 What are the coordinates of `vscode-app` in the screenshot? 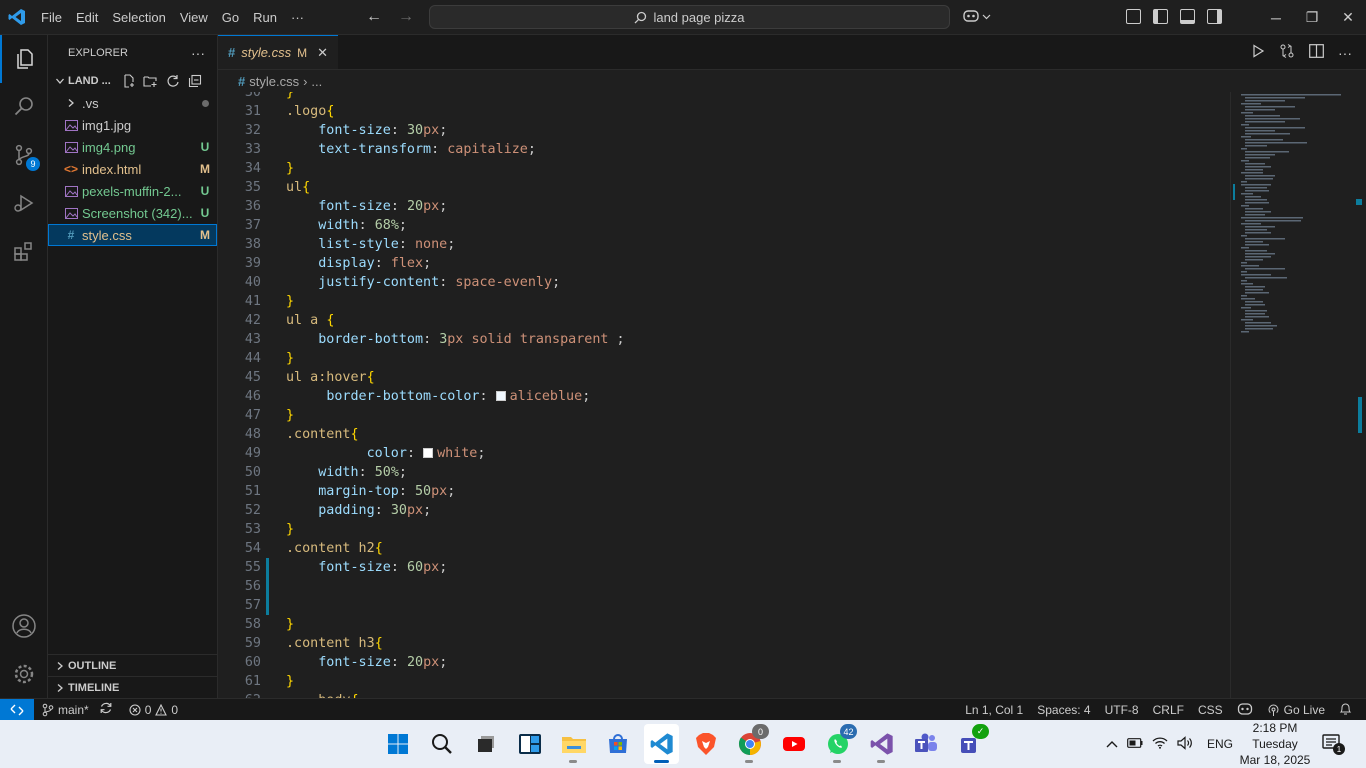 It's located at (661, 744).